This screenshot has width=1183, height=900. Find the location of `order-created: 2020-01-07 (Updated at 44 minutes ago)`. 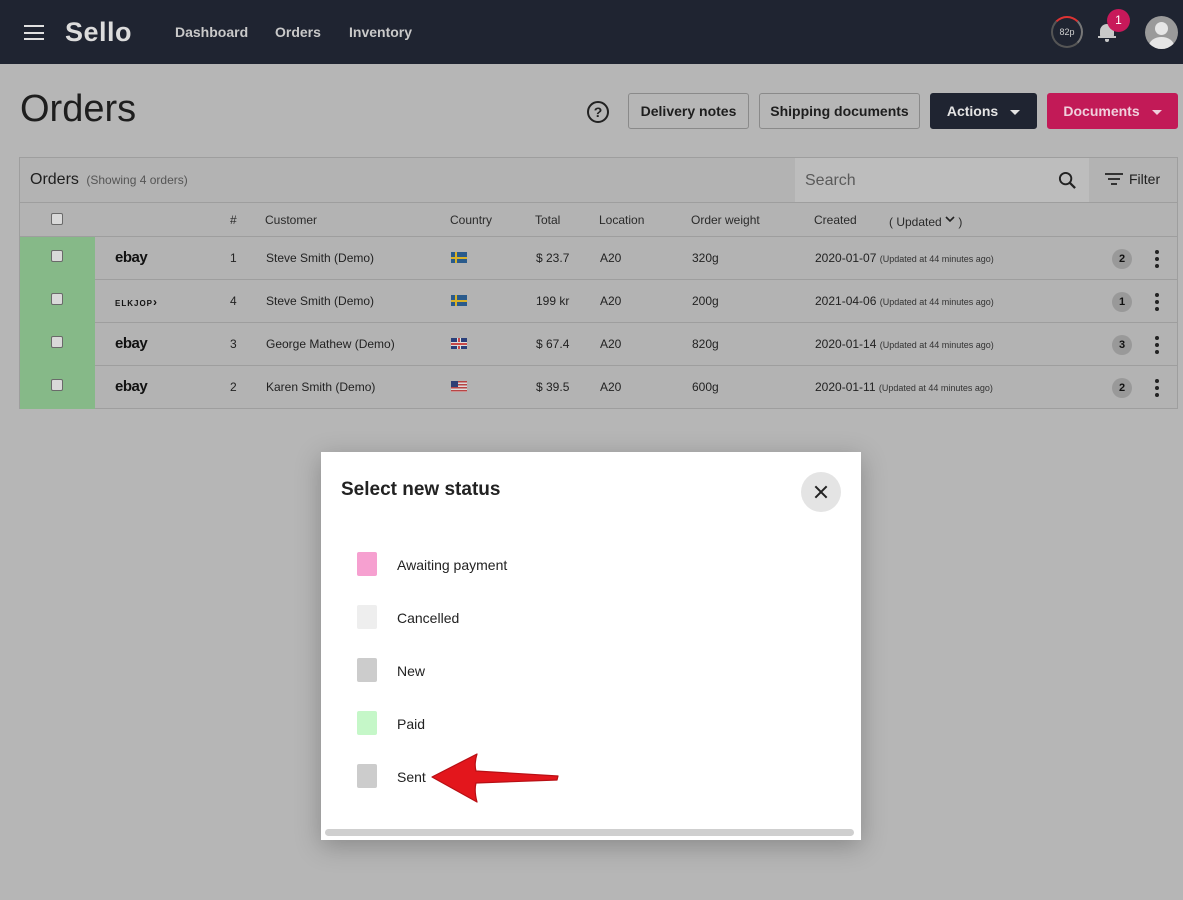

order-created: 2020-01-07 (Updated at 44 minutes ago) is located at coordinates (904, 258).